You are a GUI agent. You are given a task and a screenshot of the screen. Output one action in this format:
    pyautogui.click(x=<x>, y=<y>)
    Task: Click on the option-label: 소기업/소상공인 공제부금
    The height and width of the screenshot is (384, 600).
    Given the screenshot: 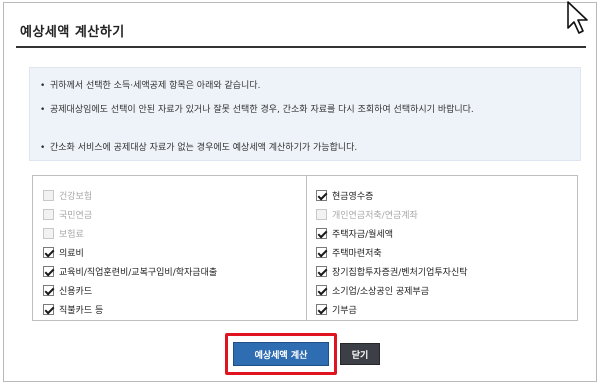 What is the action you would take?
    pyautogui.click(x=380, y=292)
    